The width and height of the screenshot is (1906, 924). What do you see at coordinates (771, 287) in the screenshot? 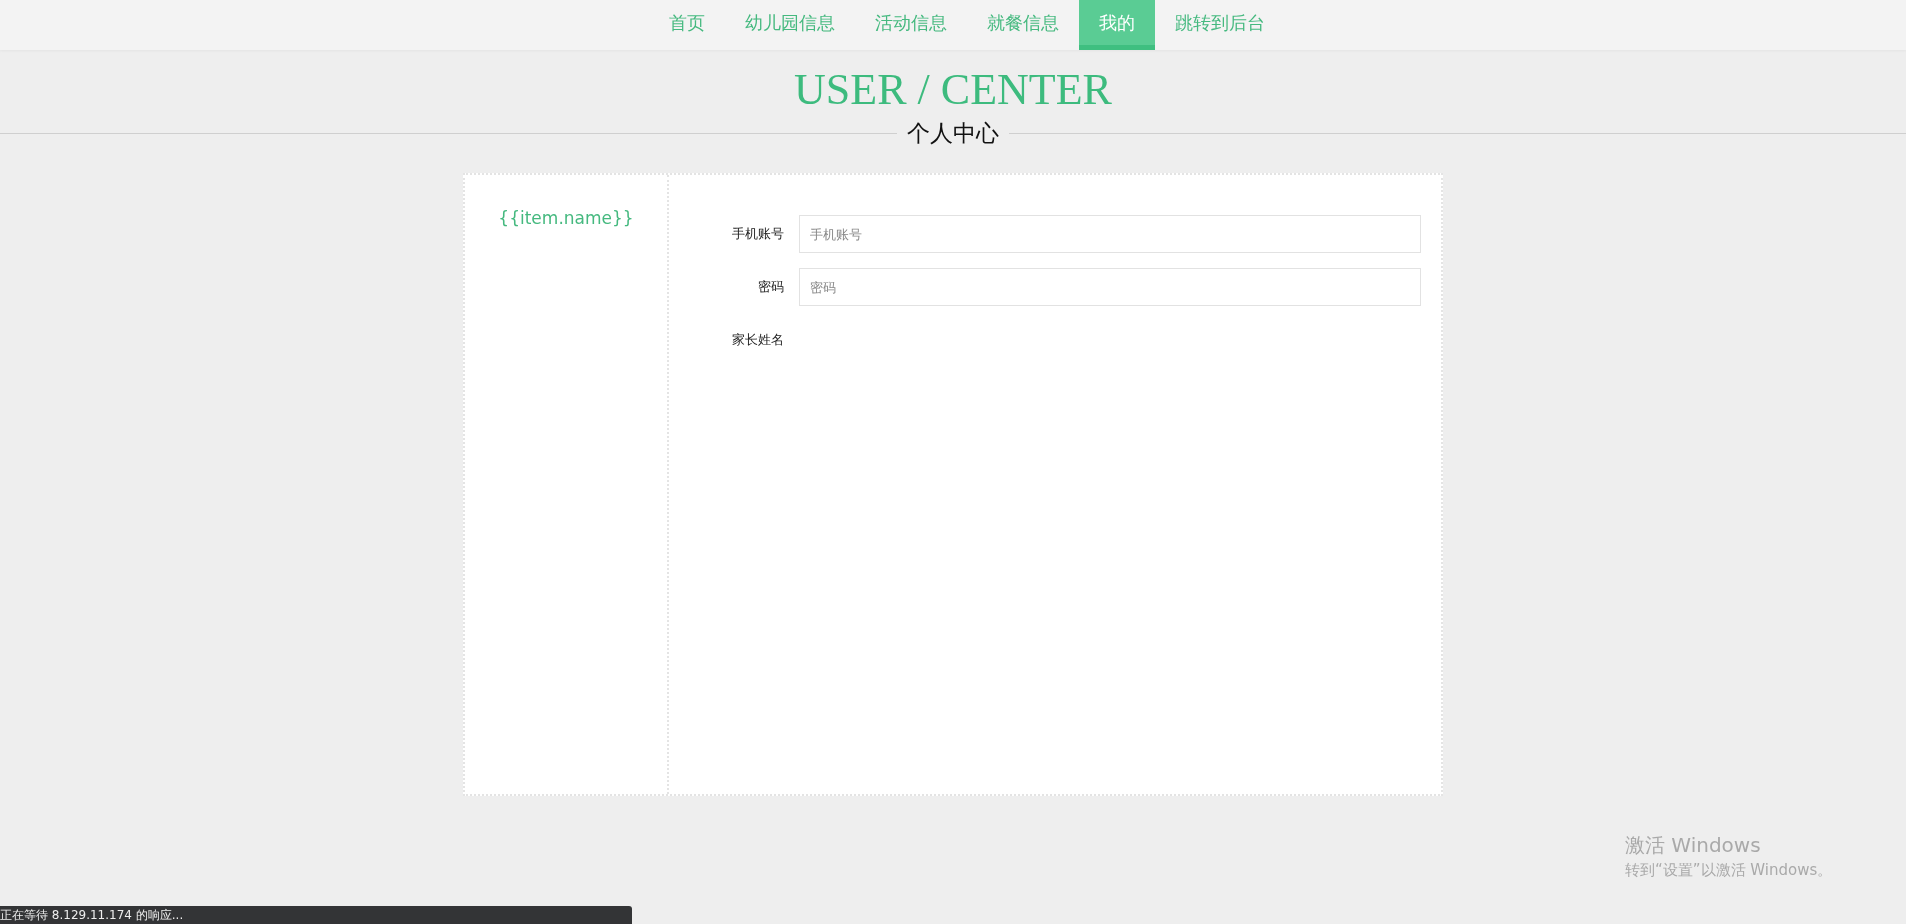
I see `field-label: 密码` at bounding box center [771, 287].